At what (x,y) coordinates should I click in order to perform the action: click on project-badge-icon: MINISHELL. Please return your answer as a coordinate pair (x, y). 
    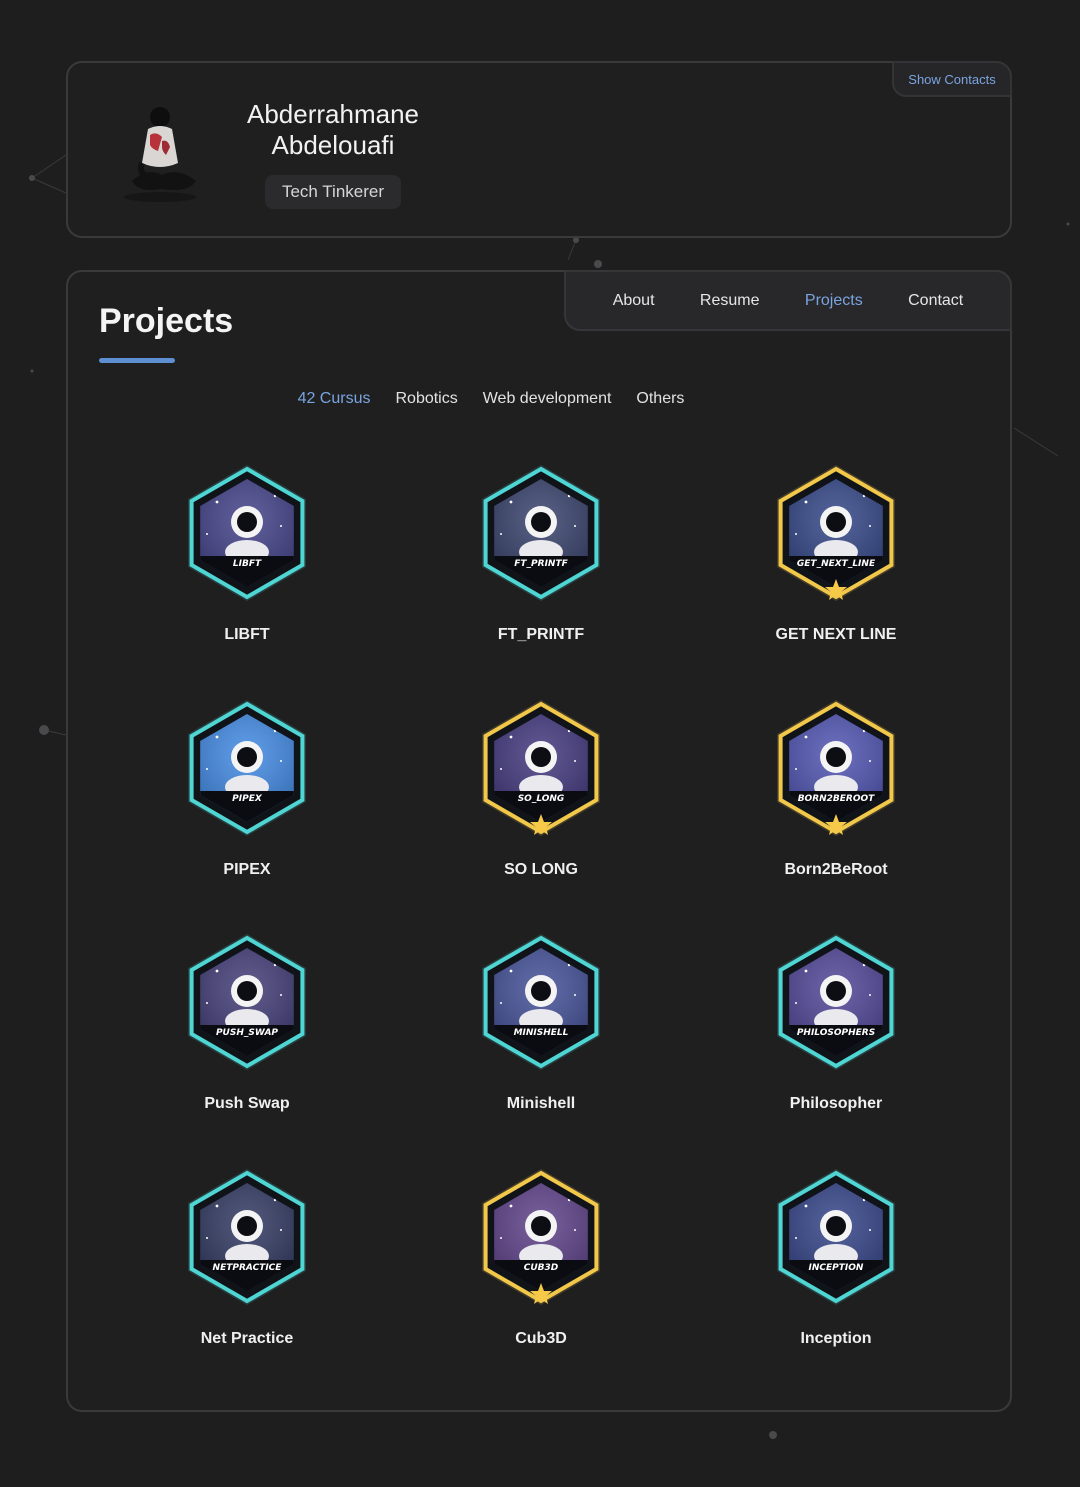
    Looking at the image, I should click on (541, 1002).